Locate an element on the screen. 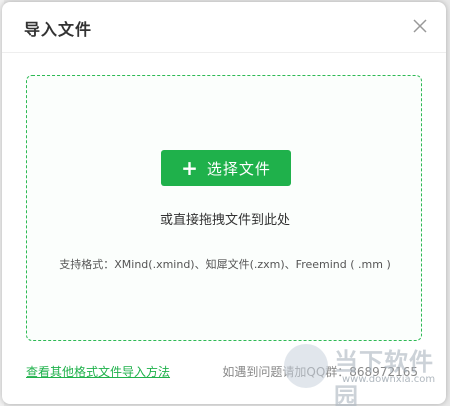 Image resolution: width=450 pixels, height=406 pixels. help-text: 如遇到问题请加QQ群：868972165 is located at coordinates (320, 372).